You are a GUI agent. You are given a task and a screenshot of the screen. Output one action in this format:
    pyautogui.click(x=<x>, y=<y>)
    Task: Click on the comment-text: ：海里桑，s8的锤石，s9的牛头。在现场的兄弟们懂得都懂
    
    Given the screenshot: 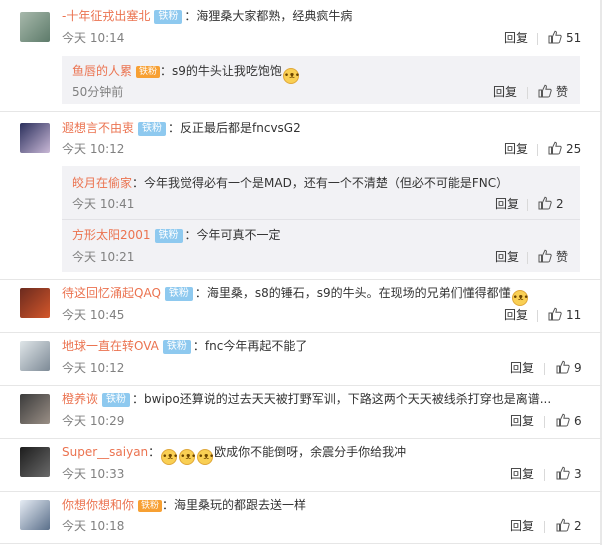 What is the action you would take?
    pyautogui.click(x=352, y=293)
    